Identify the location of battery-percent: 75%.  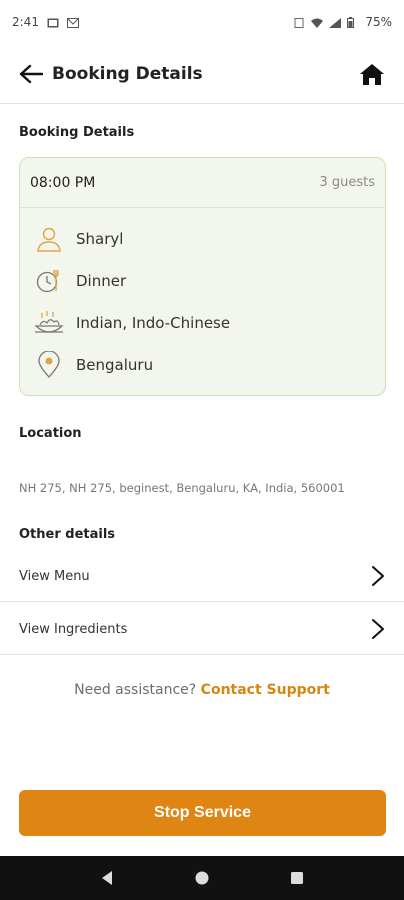
(378, 22).